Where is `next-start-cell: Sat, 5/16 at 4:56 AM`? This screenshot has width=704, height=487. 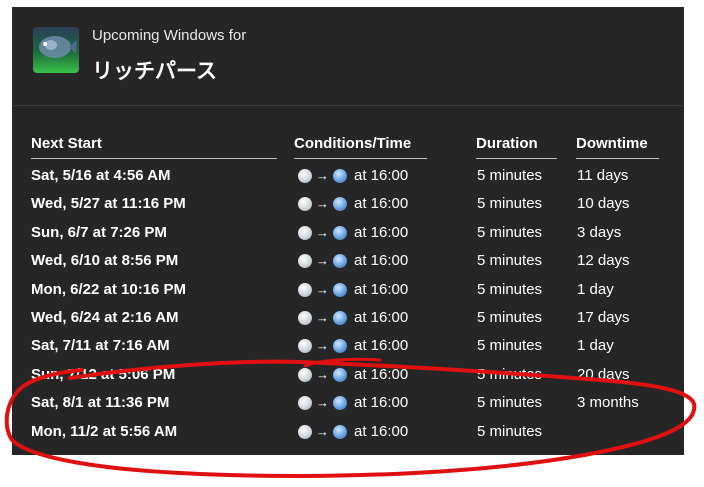 next-start-cell: Sat, 5/16 at 4:56 AM is located at coordinates (101, 175).